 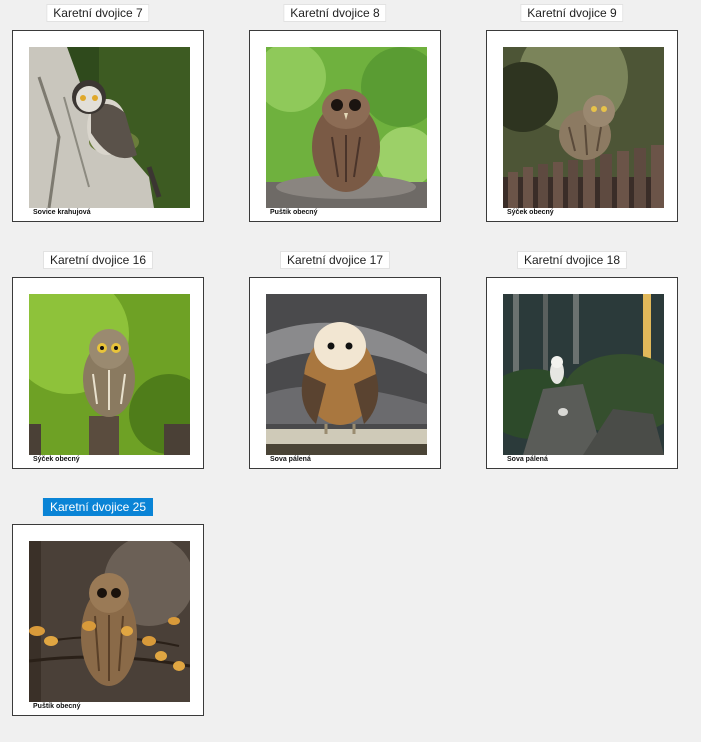 I want to click on card-pair-label: Karetní dvojice 9, so click(x=572, y=13).